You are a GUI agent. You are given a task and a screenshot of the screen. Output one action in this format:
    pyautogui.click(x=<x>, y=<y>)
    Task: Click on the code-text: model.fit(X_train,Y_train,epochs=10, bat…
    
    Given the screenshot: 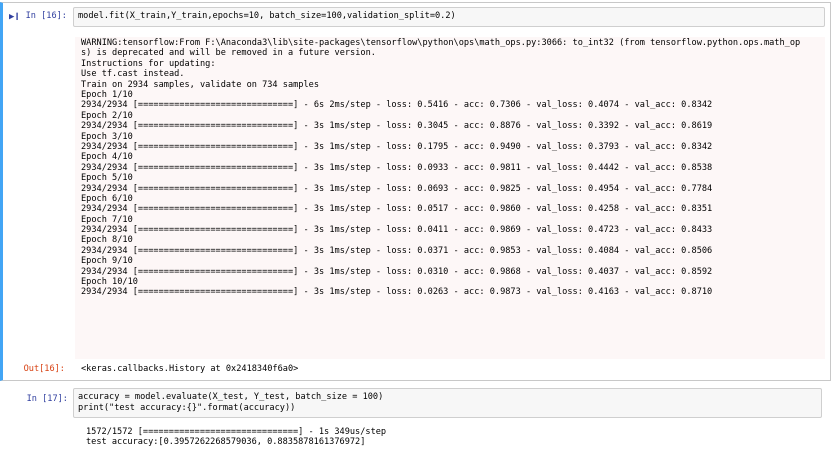 What is the action you would take?
    pyautogui.click(x=267, y=16)
    